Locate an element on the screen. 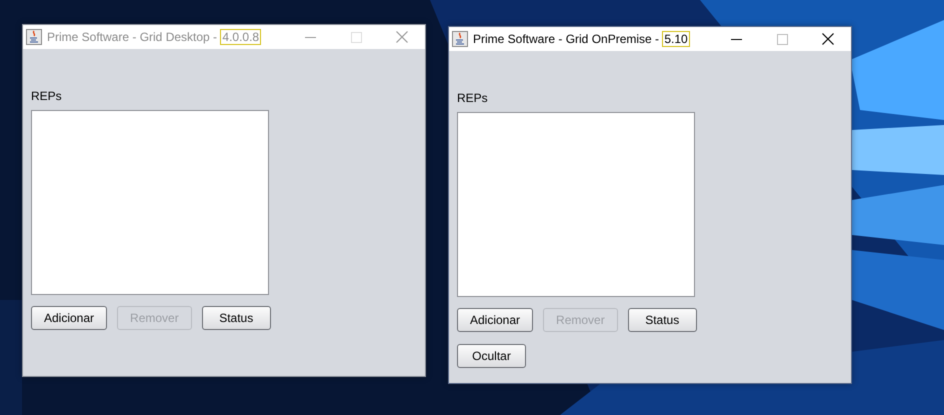 The height and width of the screenshot is (415, 944). window-title: Prime Software - Grid Desktop - is located at coordinates (132, 37).